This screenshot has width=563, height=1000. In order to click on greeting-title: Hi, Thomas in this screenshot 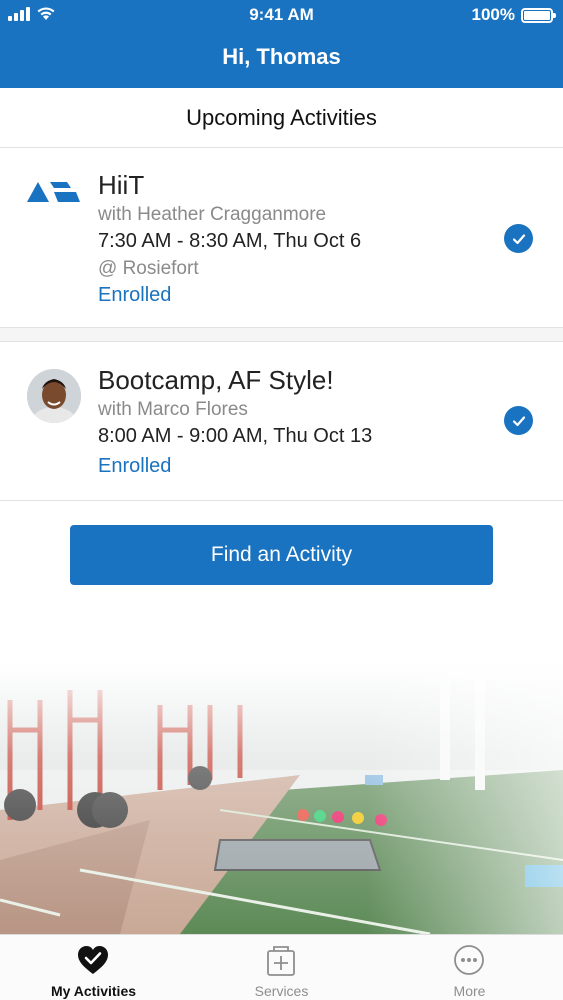, I will do `click(281, 56)`.